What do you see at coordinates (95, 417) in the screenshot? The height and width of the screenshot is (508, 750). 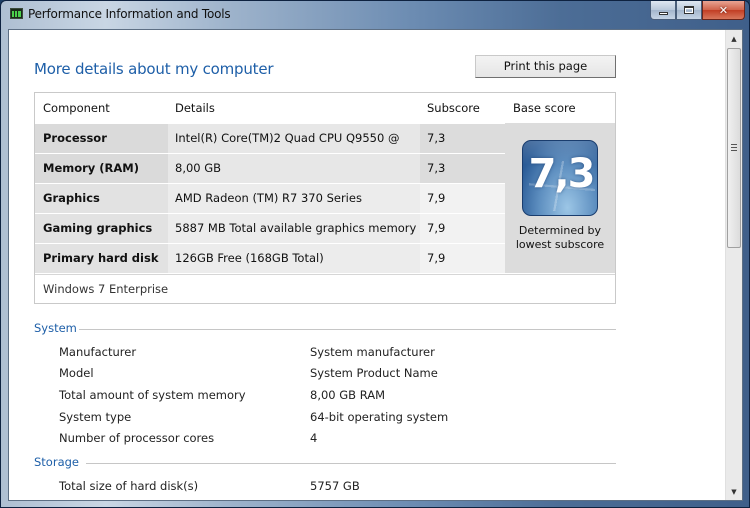 I see `system-label: System type` at bounding box center [95, 417].